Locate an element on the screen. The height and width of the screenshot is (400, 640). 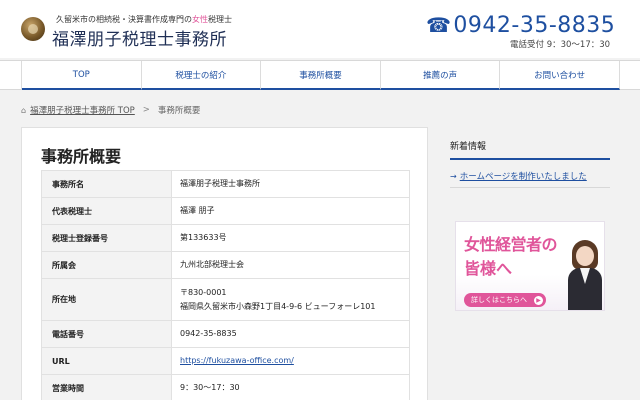
row-label: 事務所名 is located at coordinates (106, 184).